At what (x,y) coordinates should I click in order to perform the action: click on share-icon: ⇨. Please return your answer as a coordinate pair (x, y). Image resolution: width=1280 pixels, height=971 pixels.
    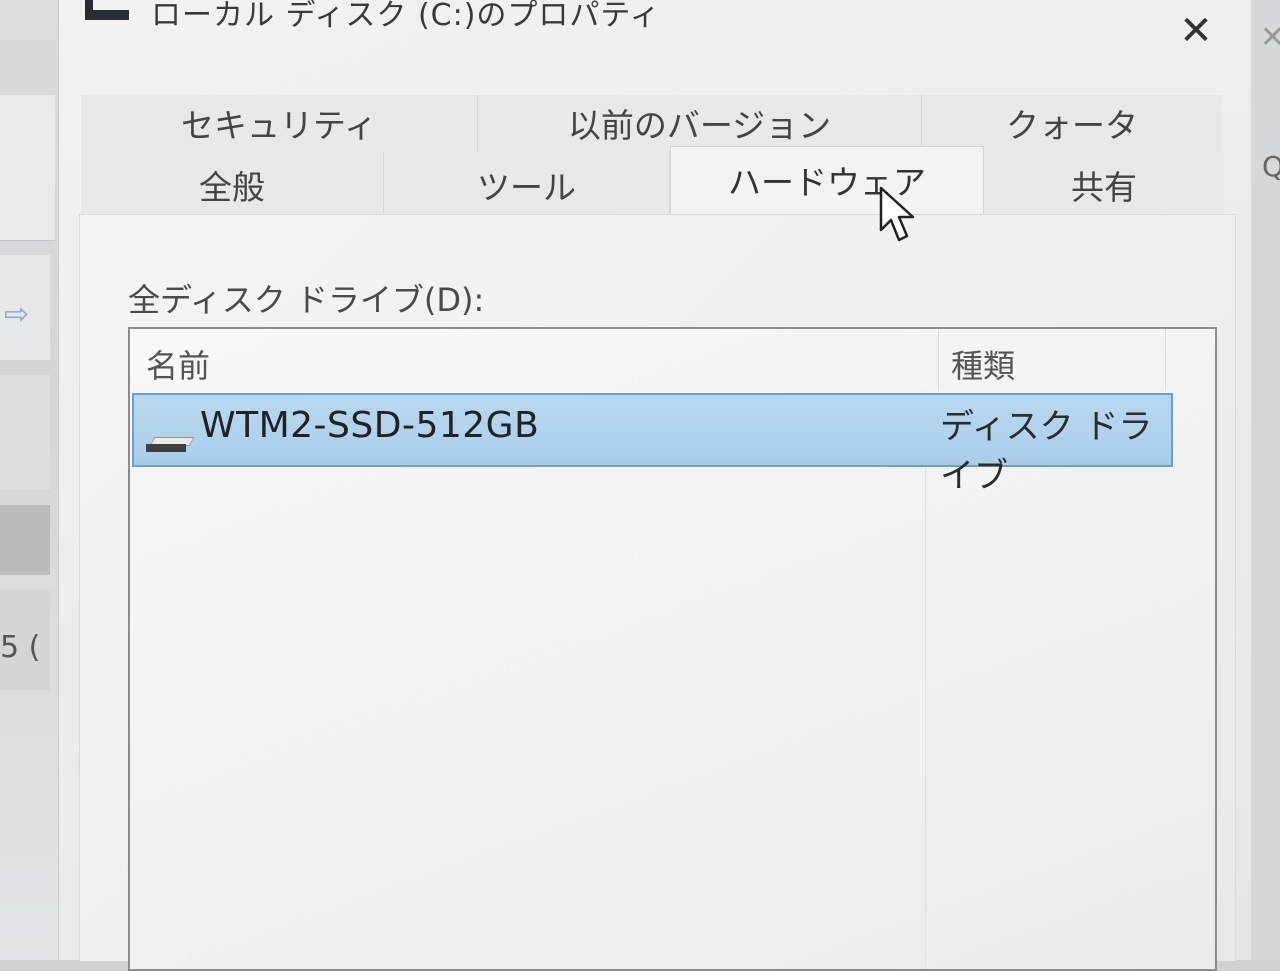
    Looking at the image, I should click on (17, 314).